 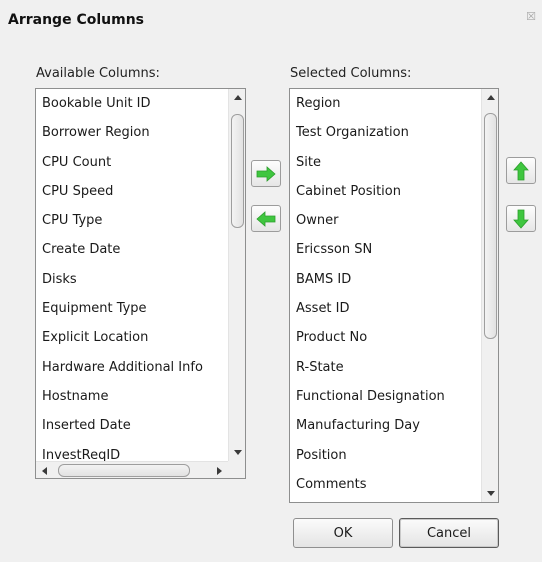 What do you see at coordinates (119, 191) in the screenshot?
I see `list-item: CPU Speed` at bounding box center [119, 191].